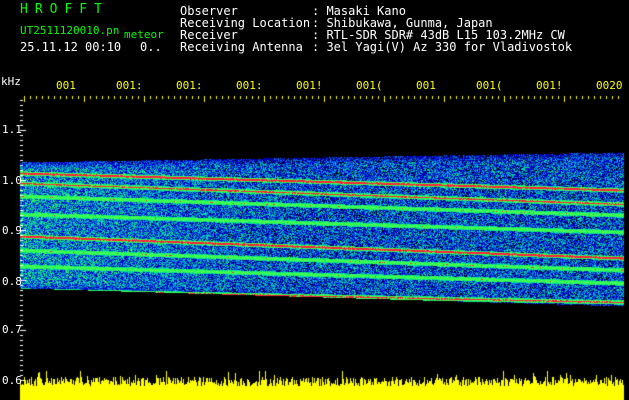  I want to click on freq-tick-label: 1.1, so click(12, 129).